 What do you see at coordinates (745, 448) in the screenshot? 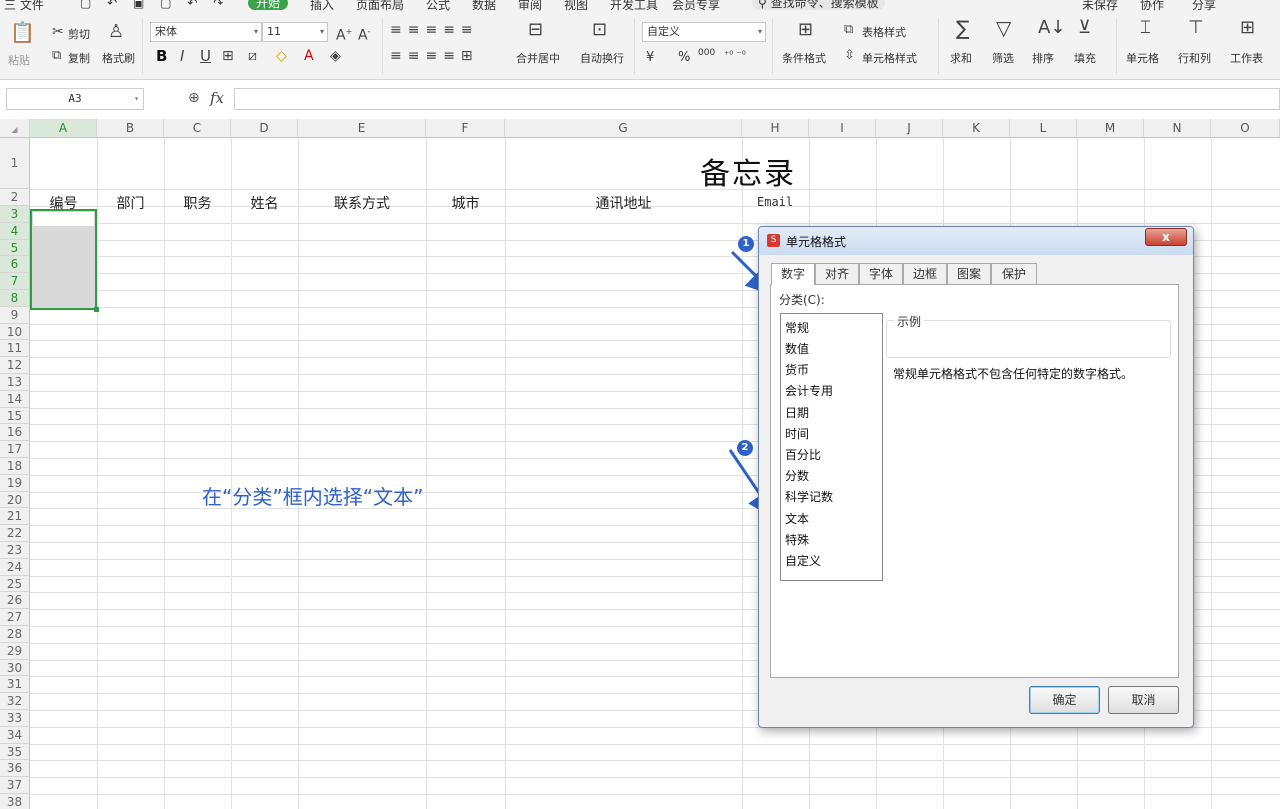
I see `step-badge-2: 2` at bounding box center [745, 448].